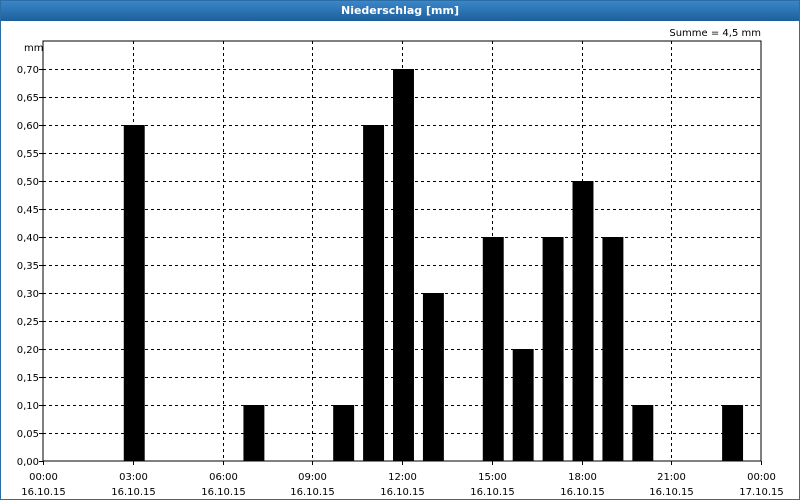 Image resolution: width=800 pixels, height=500 pixels. Describe the element at coordinates (33, 48) in the screenshot. I see `y-axis-unit: mm` at that location.